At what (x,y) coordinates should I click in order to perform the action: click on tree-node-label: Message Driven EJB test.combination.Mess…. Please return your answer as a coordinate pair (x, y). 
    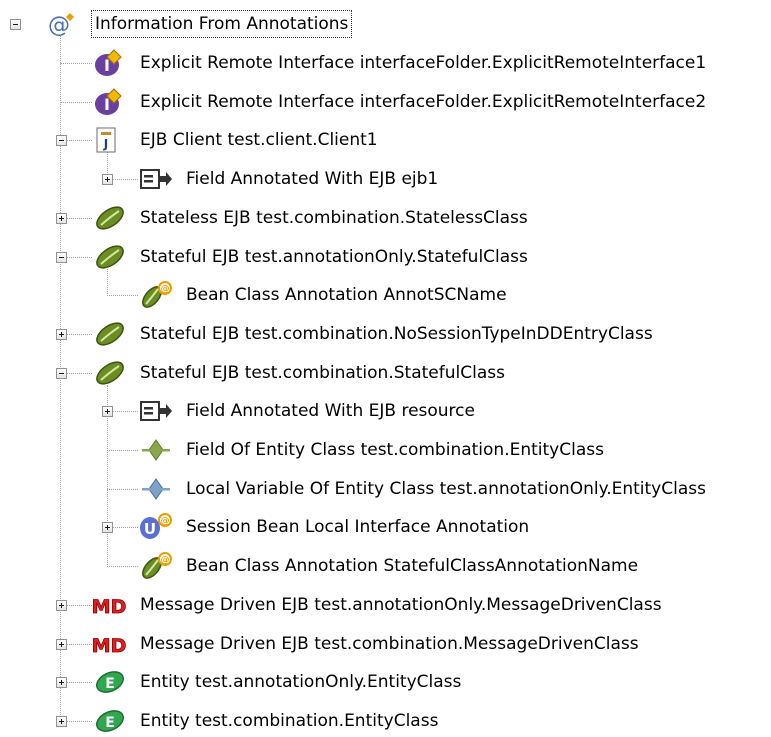
    Looking at the image, I should click on (389, 644).